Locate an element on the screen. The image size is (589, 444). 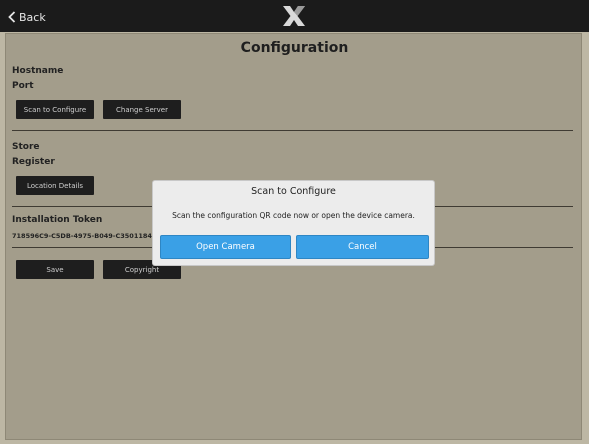
store-label: Store is located at coordinates (26, 147).